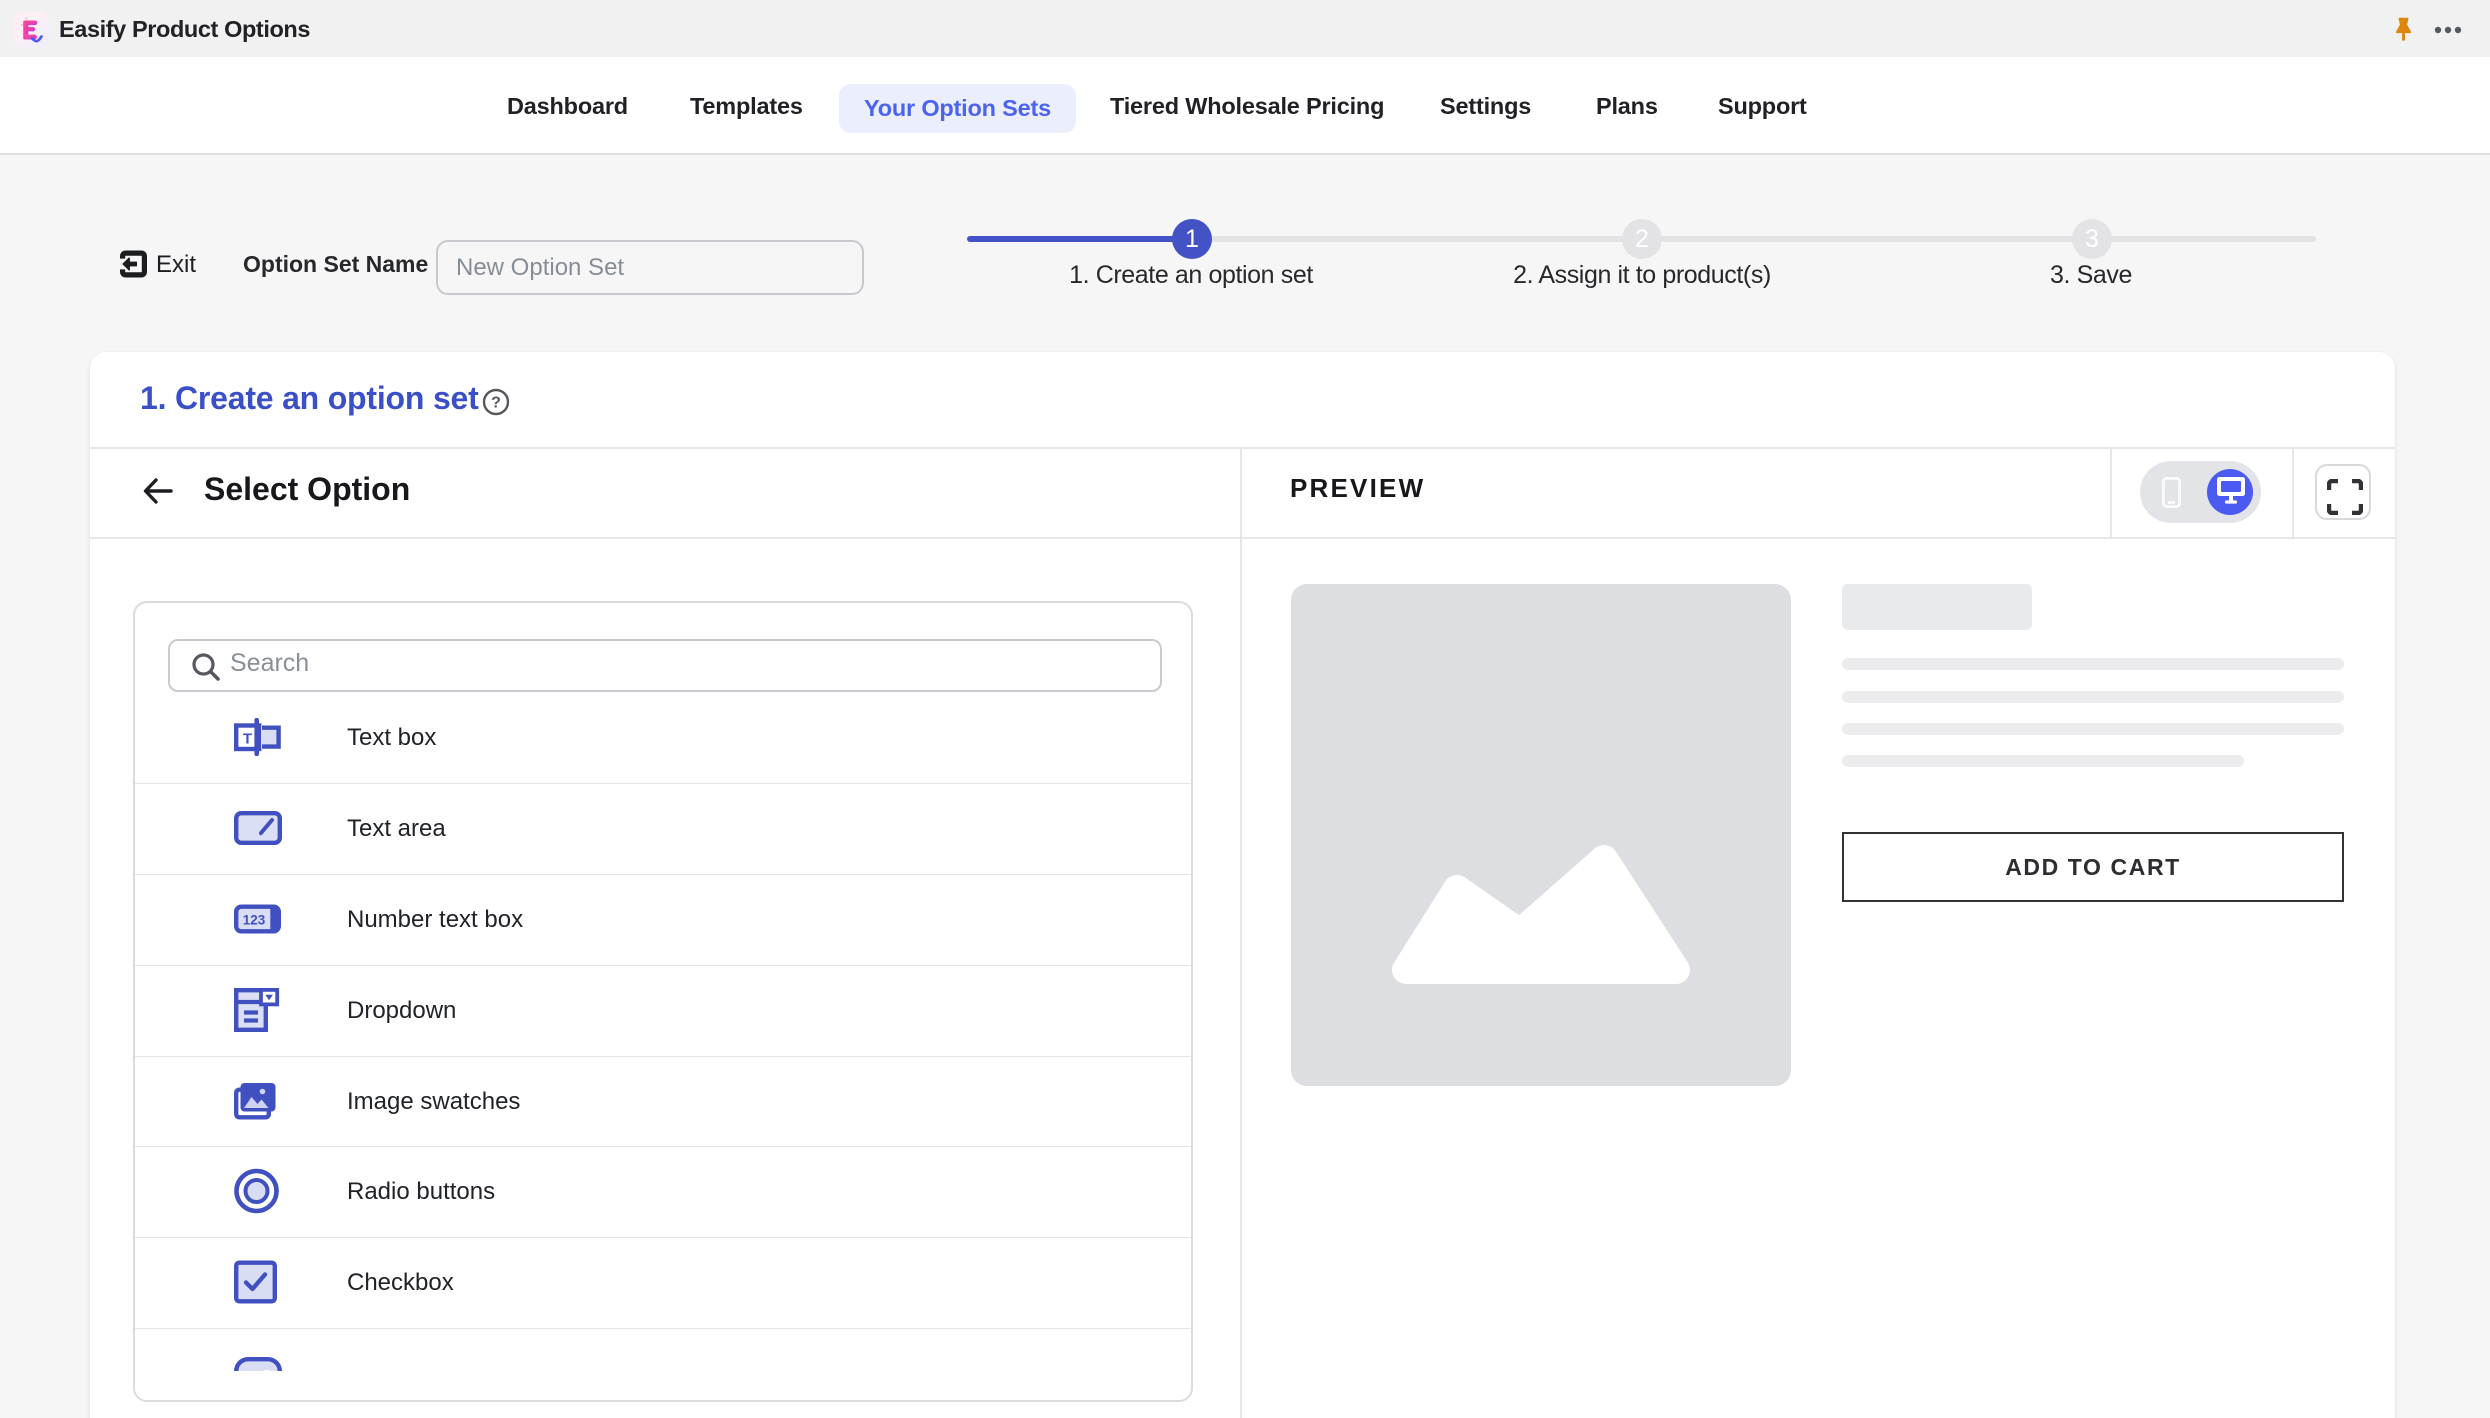  I want to click on svg-text: 123, so click(254, 920).